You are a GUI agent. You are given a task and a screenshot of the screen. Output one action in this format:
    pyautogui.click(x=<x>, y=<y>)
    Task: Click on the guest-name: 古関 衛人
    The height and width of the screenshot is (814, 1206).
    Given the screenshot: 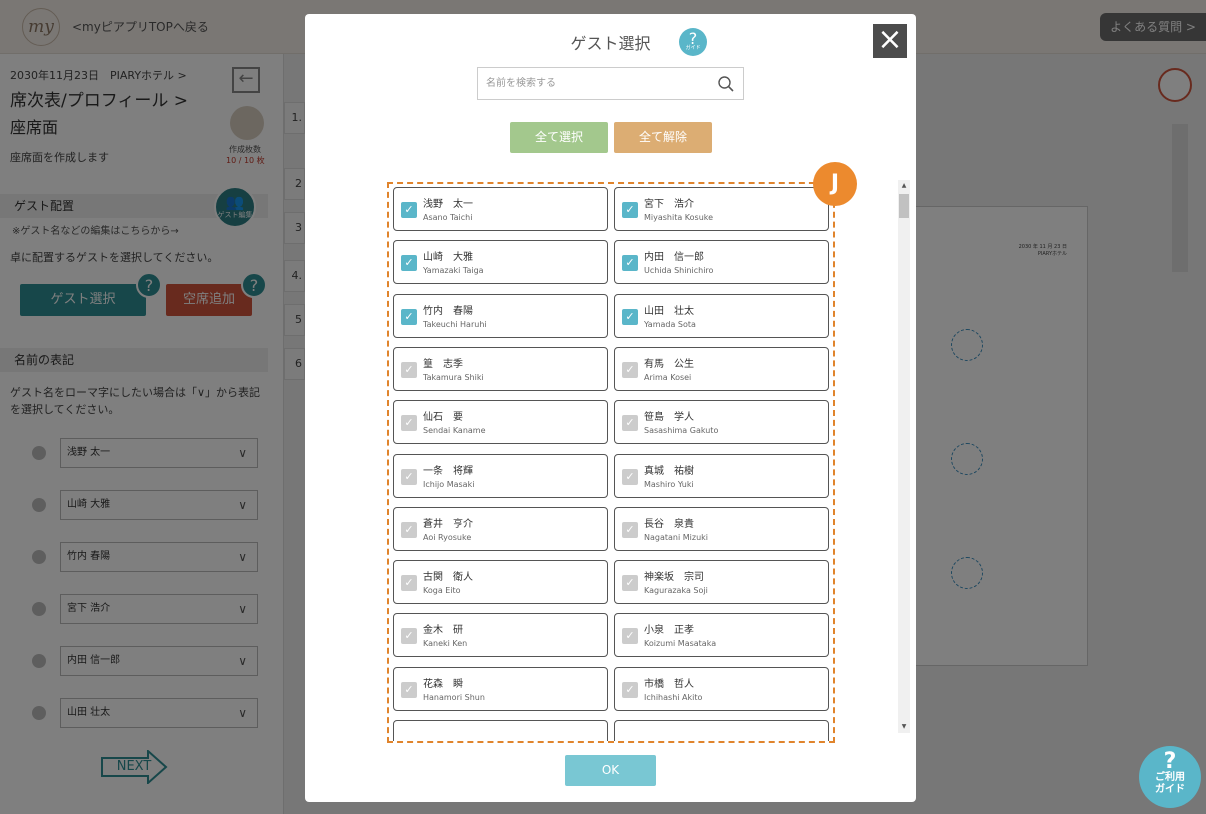 What is the action you would take?
    pyautogui.click(x=448, y=578)
    